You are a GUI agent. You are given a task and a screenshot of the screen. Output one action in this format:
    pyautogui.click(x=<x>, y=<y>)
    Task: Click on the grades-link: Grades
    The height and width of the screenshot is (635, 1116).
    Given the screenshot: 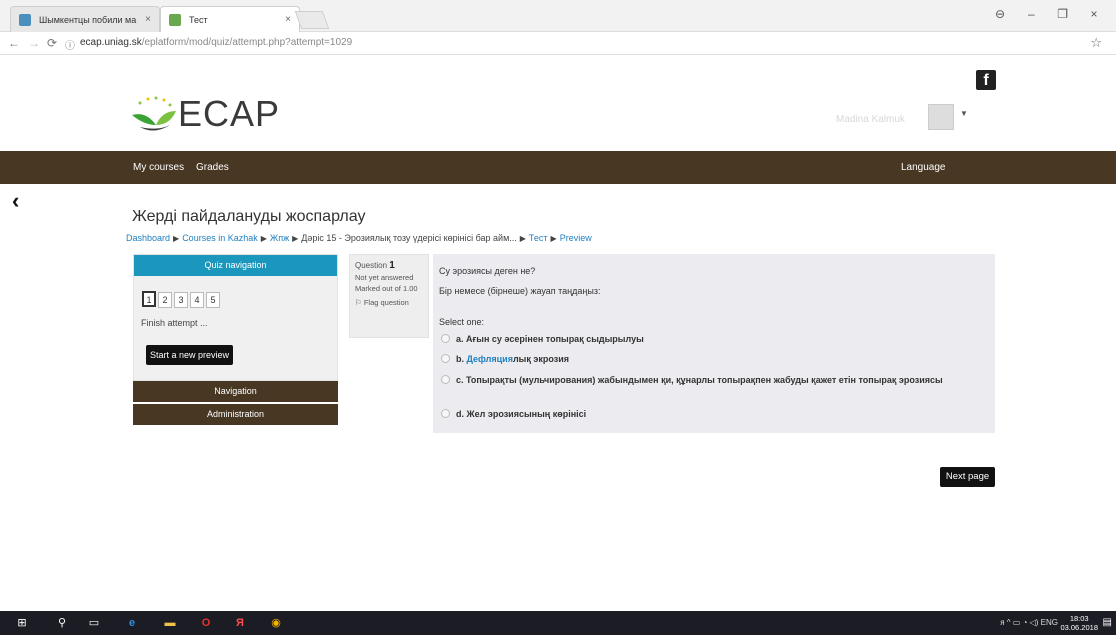 What is the action you would take?
    pyautogui.click(x=212, y=167)
    